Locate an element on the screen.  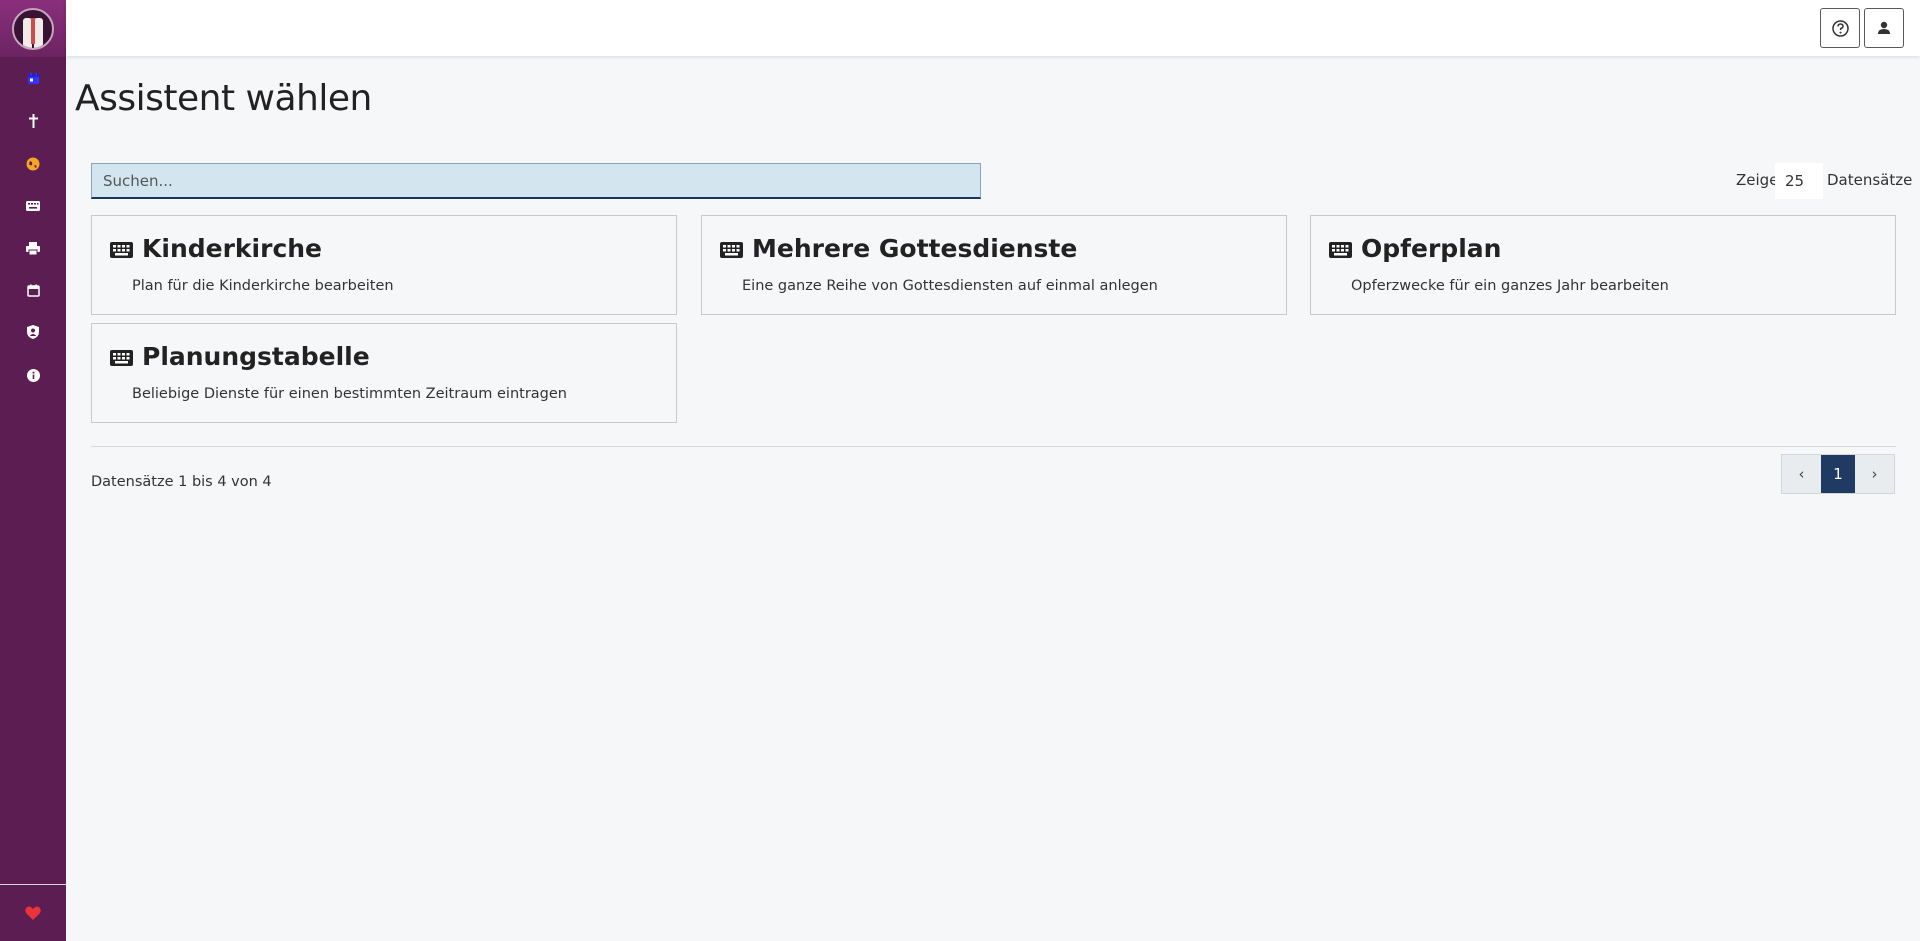
print-icon is located at coordinates (33, 248).